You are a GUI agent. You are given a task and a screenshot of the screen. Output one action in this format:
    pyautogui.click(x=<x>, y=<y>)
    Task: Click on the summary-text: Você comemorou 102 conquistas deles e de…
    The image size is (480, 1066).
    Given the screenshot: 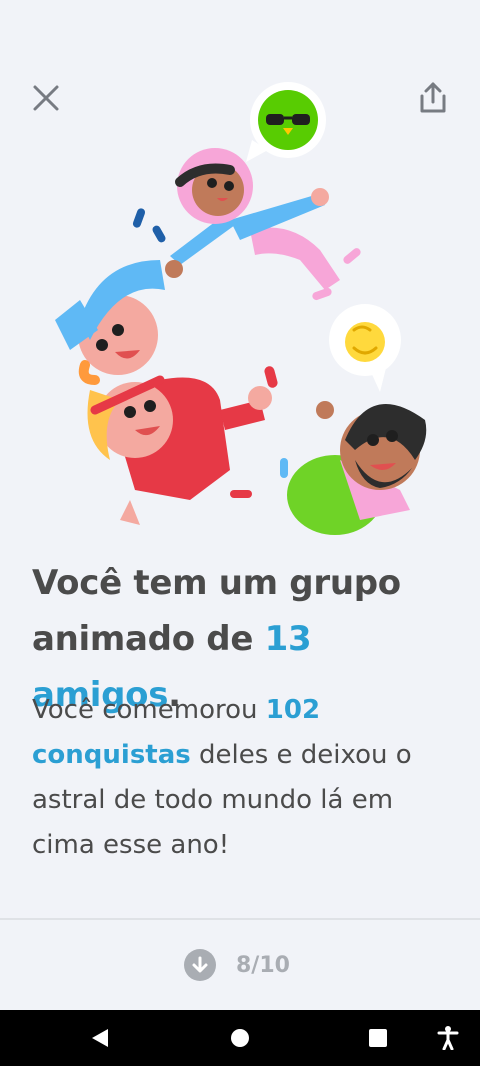 What is the action you would take?
    pyautogui.click(x=242, y=778)
    